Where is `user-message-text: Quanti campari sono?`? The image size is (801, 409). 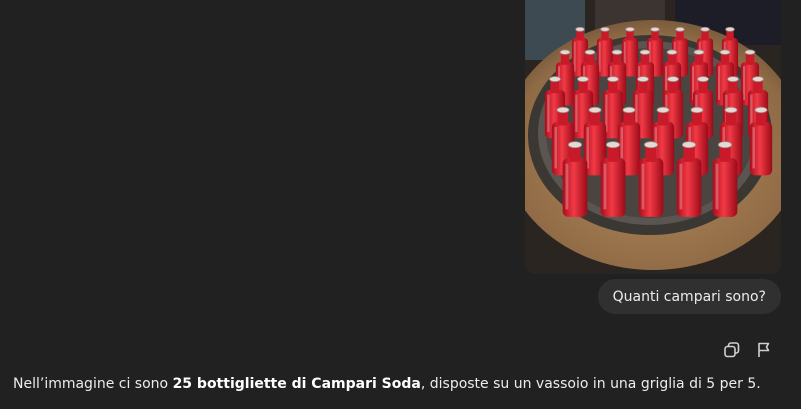 user-message-text: Quanti campari sono? is located at coordinates (689, 296).